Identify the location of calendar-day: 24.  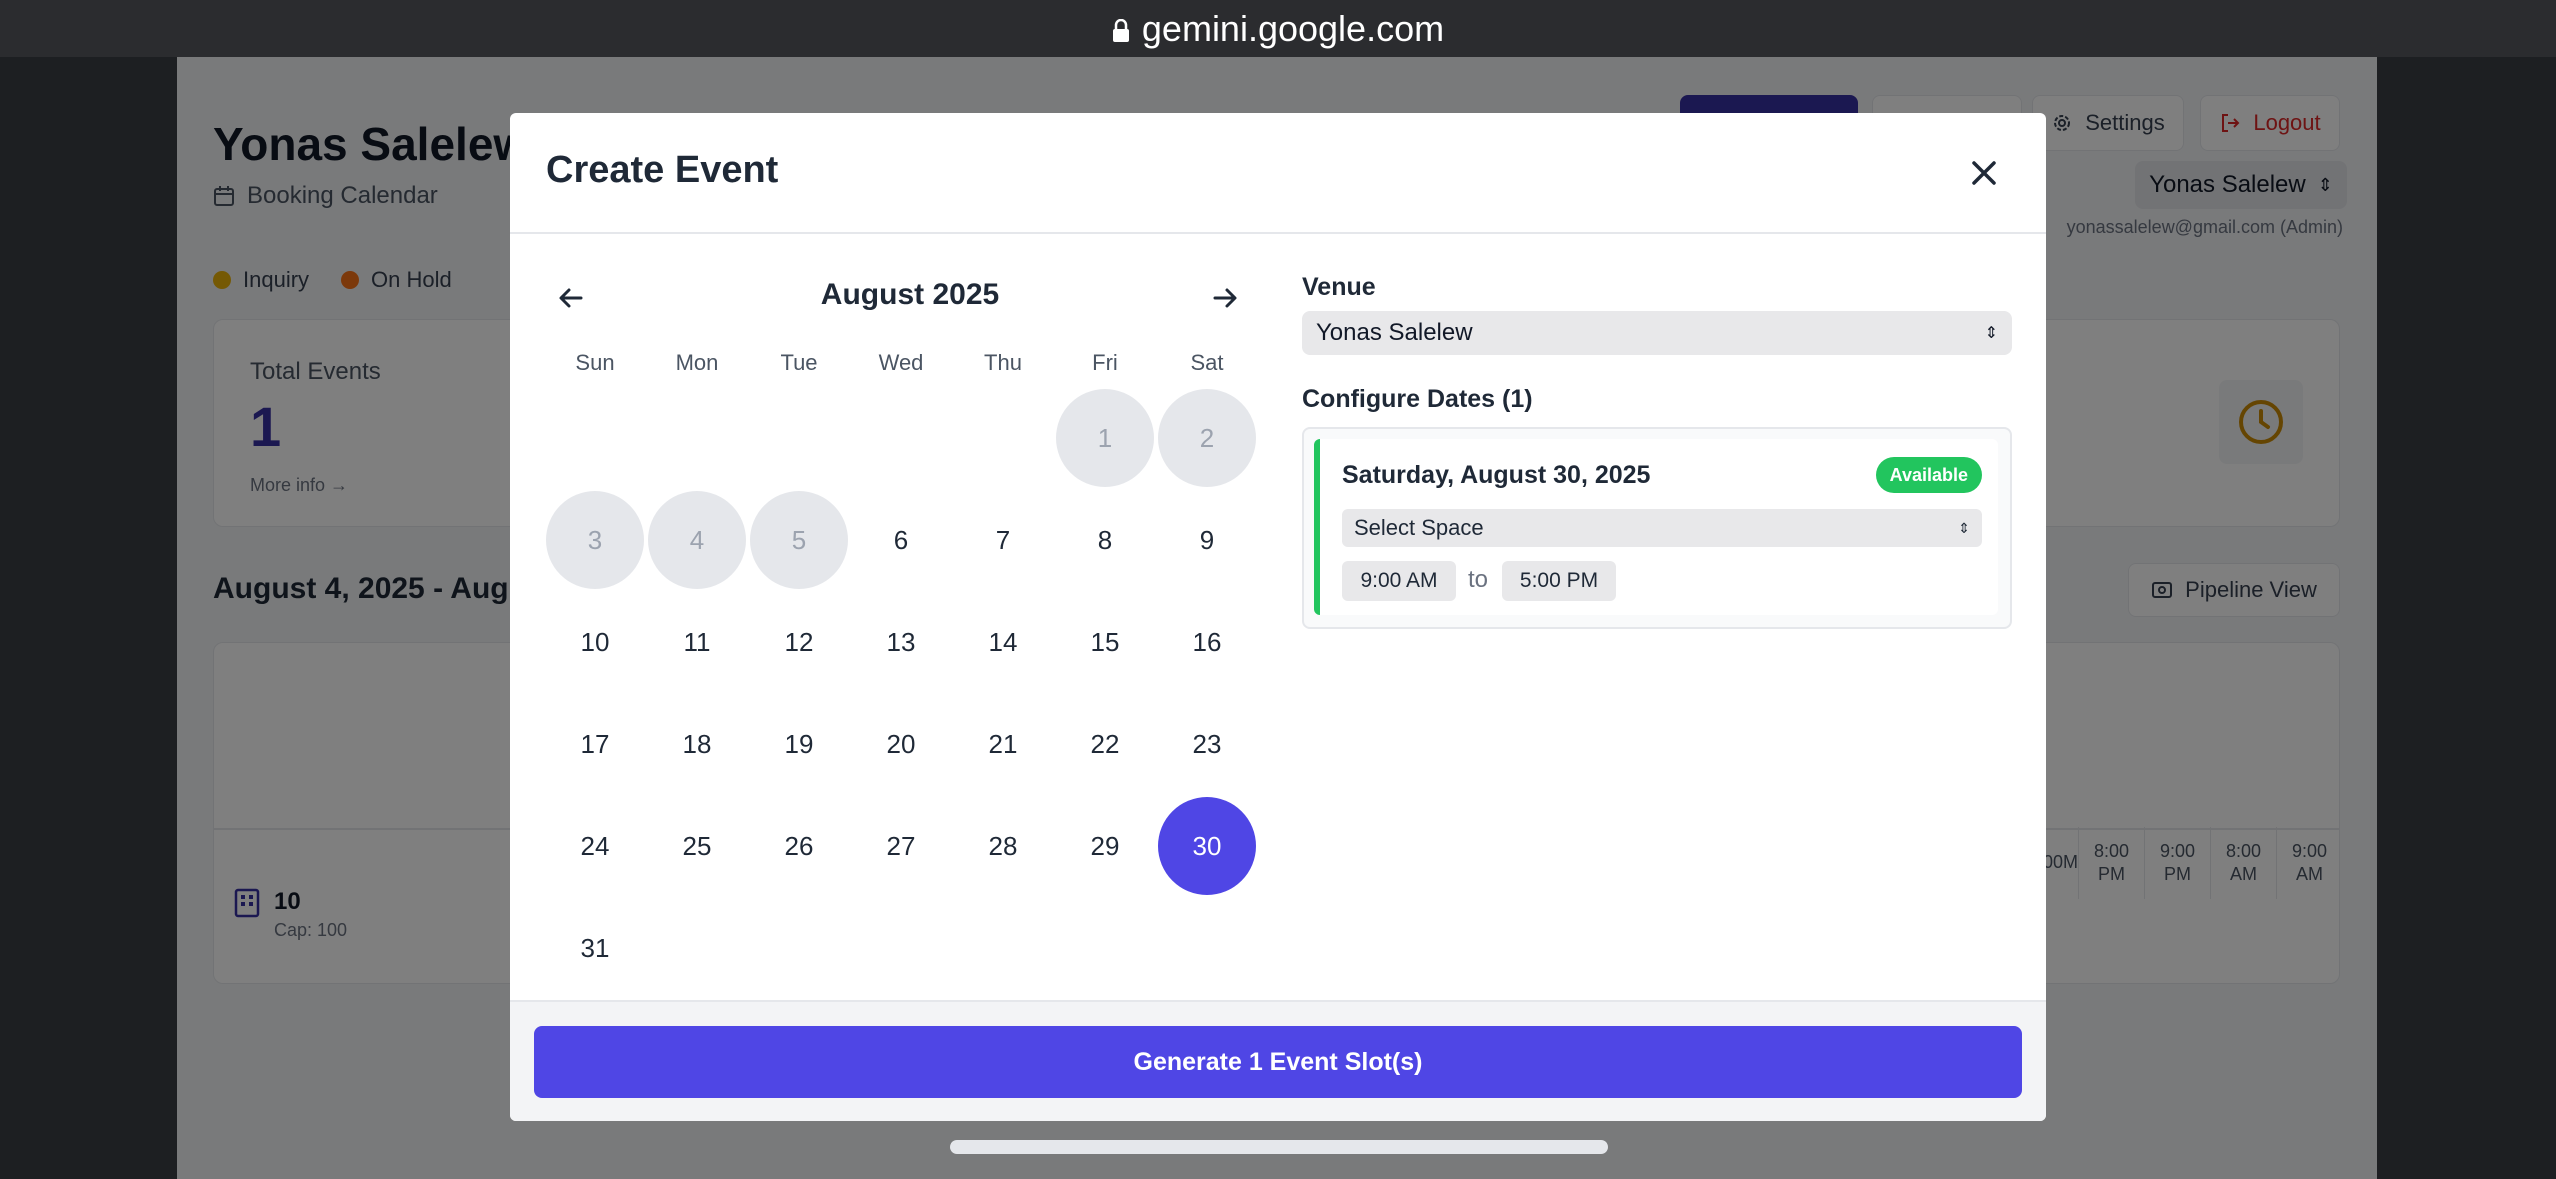
(595, 846).